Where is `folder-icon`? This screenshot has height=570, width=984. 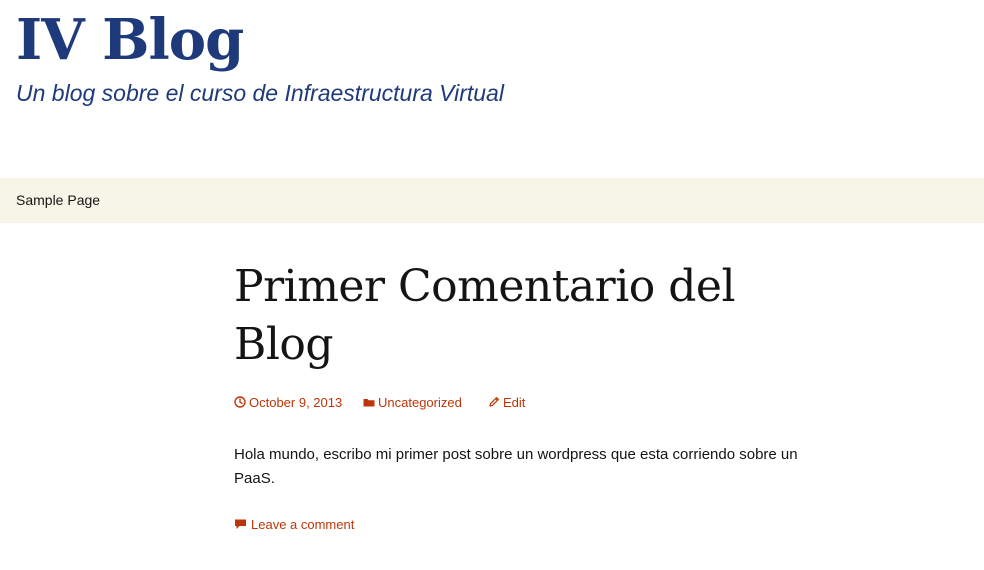 folder-icon is located at coordinates (369, 403).